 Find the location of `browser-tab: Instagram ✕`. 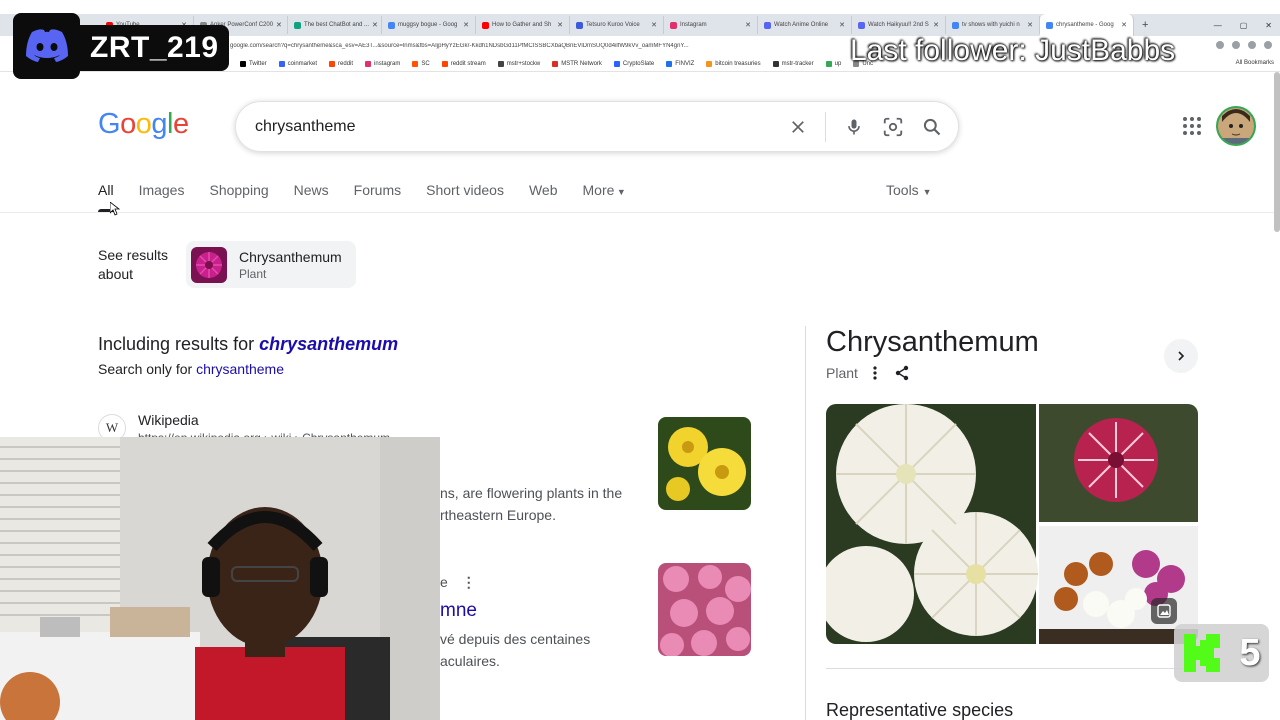

browser-tab: Instagram ✕ is located at coordinates (711, 25).